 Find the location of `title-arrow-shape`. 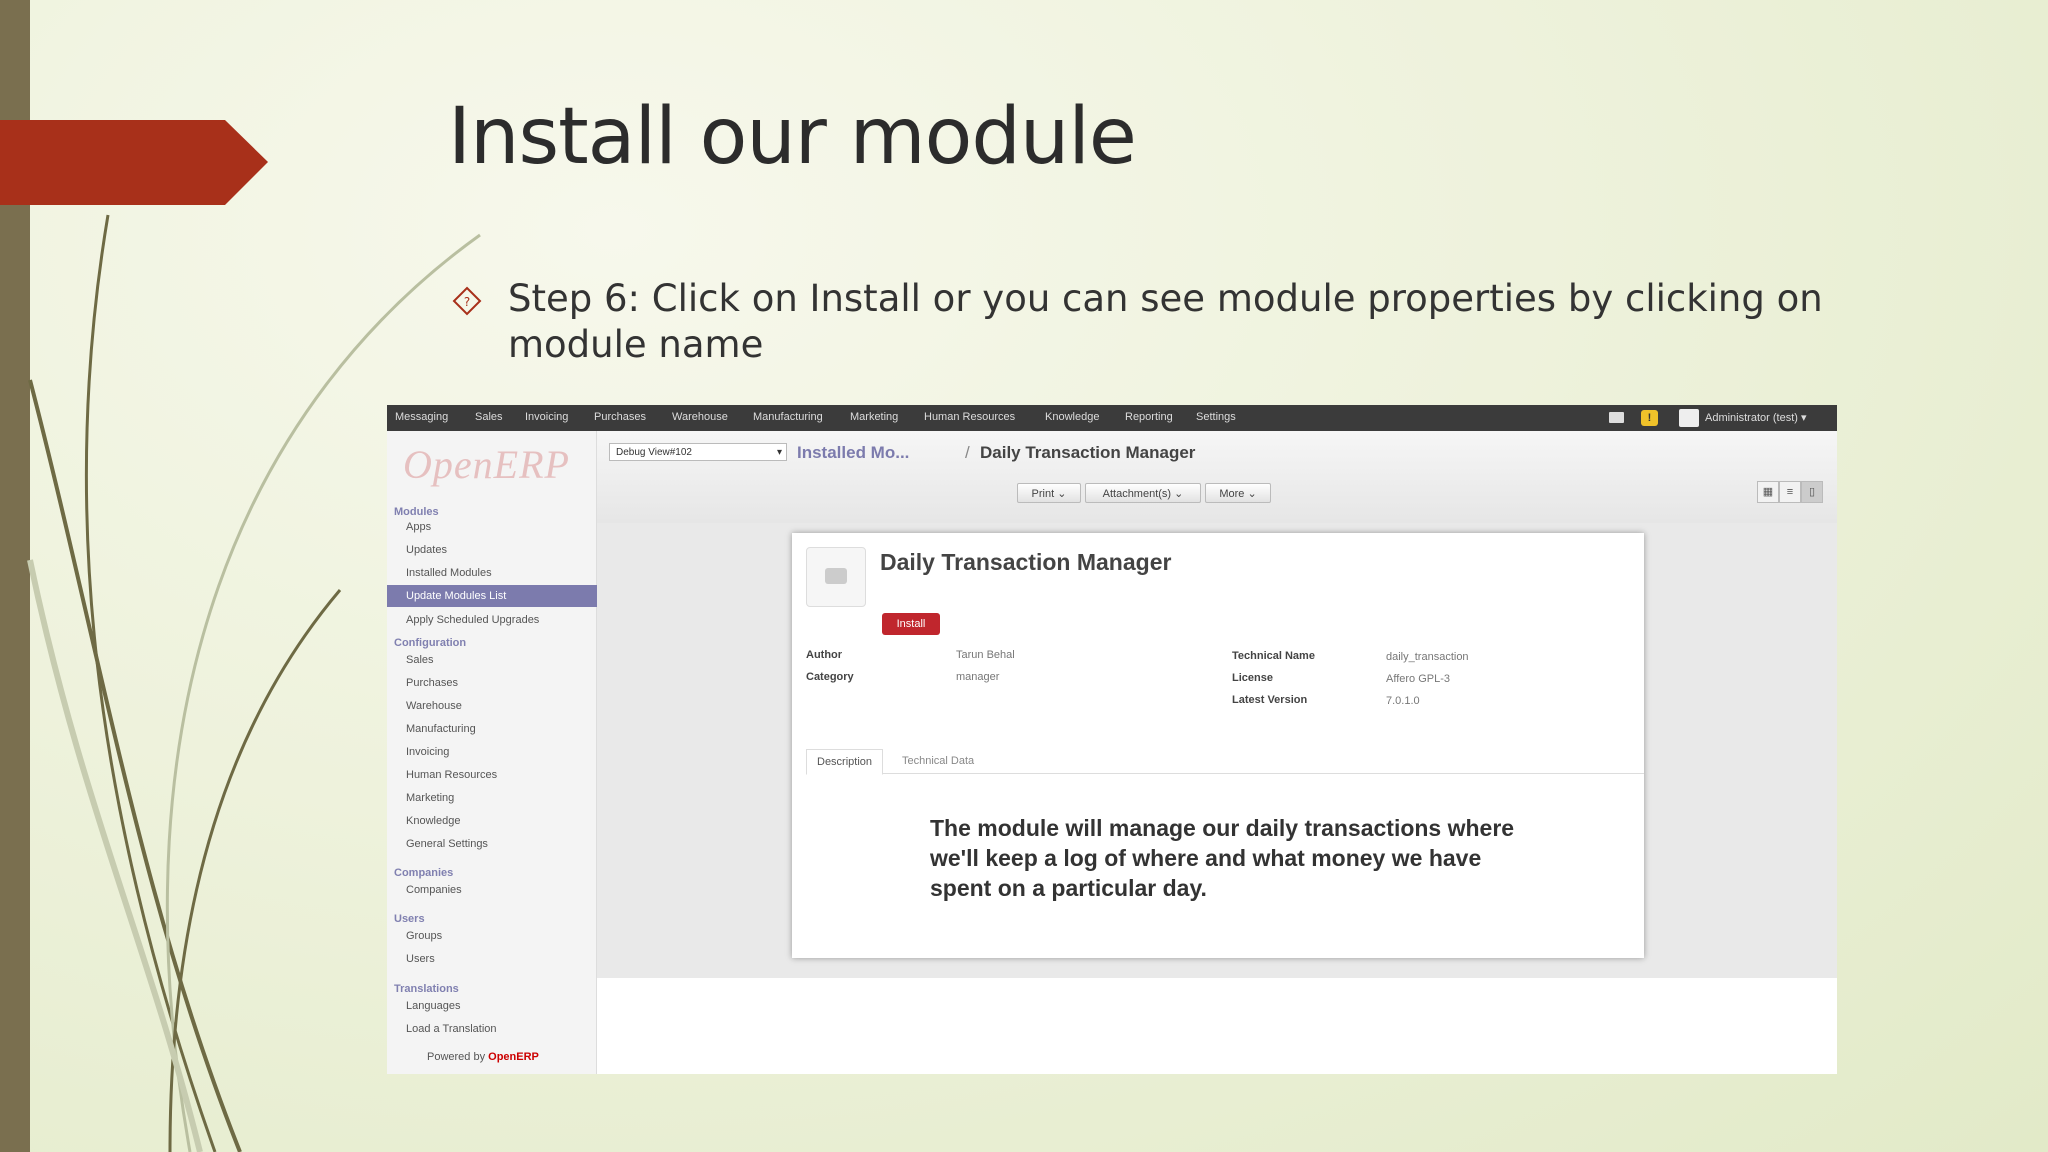

title-arrow-shape is located at coordinates (134, 162).